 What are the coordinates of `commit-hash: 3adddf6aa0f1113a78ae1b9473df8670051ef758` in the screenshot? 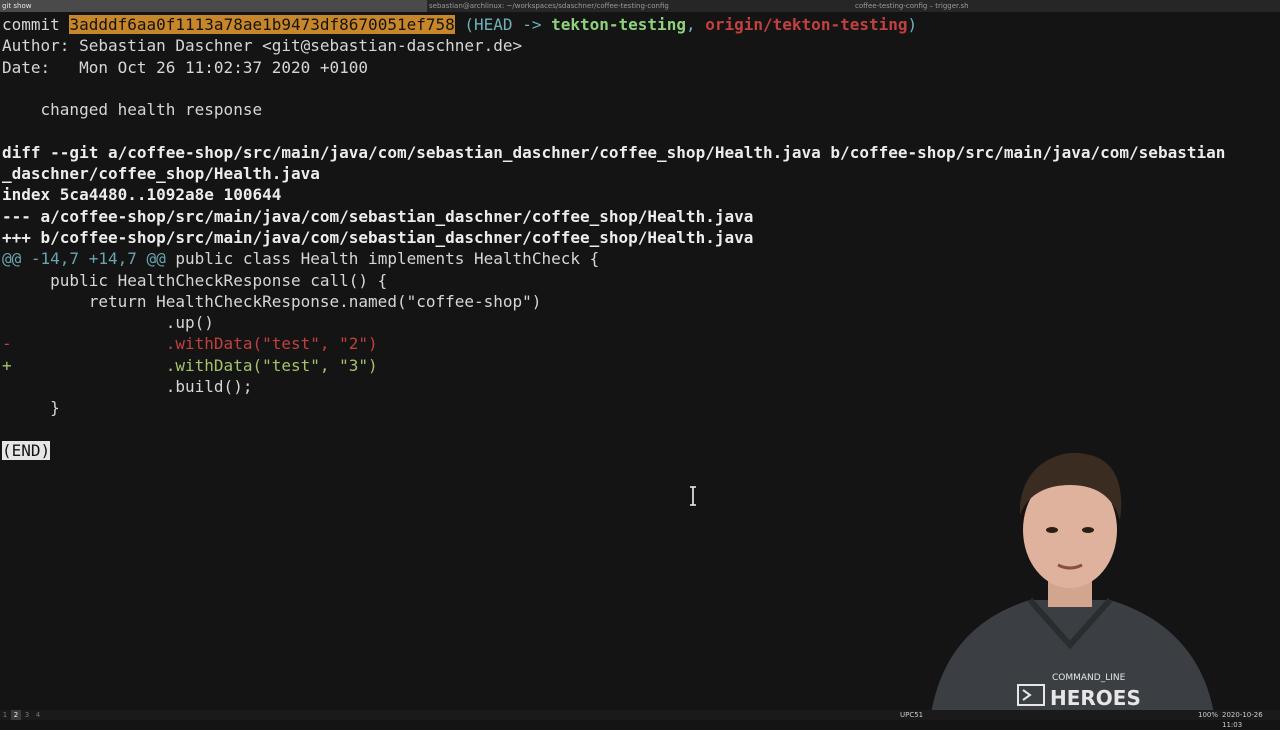 It's located at (262, 24).